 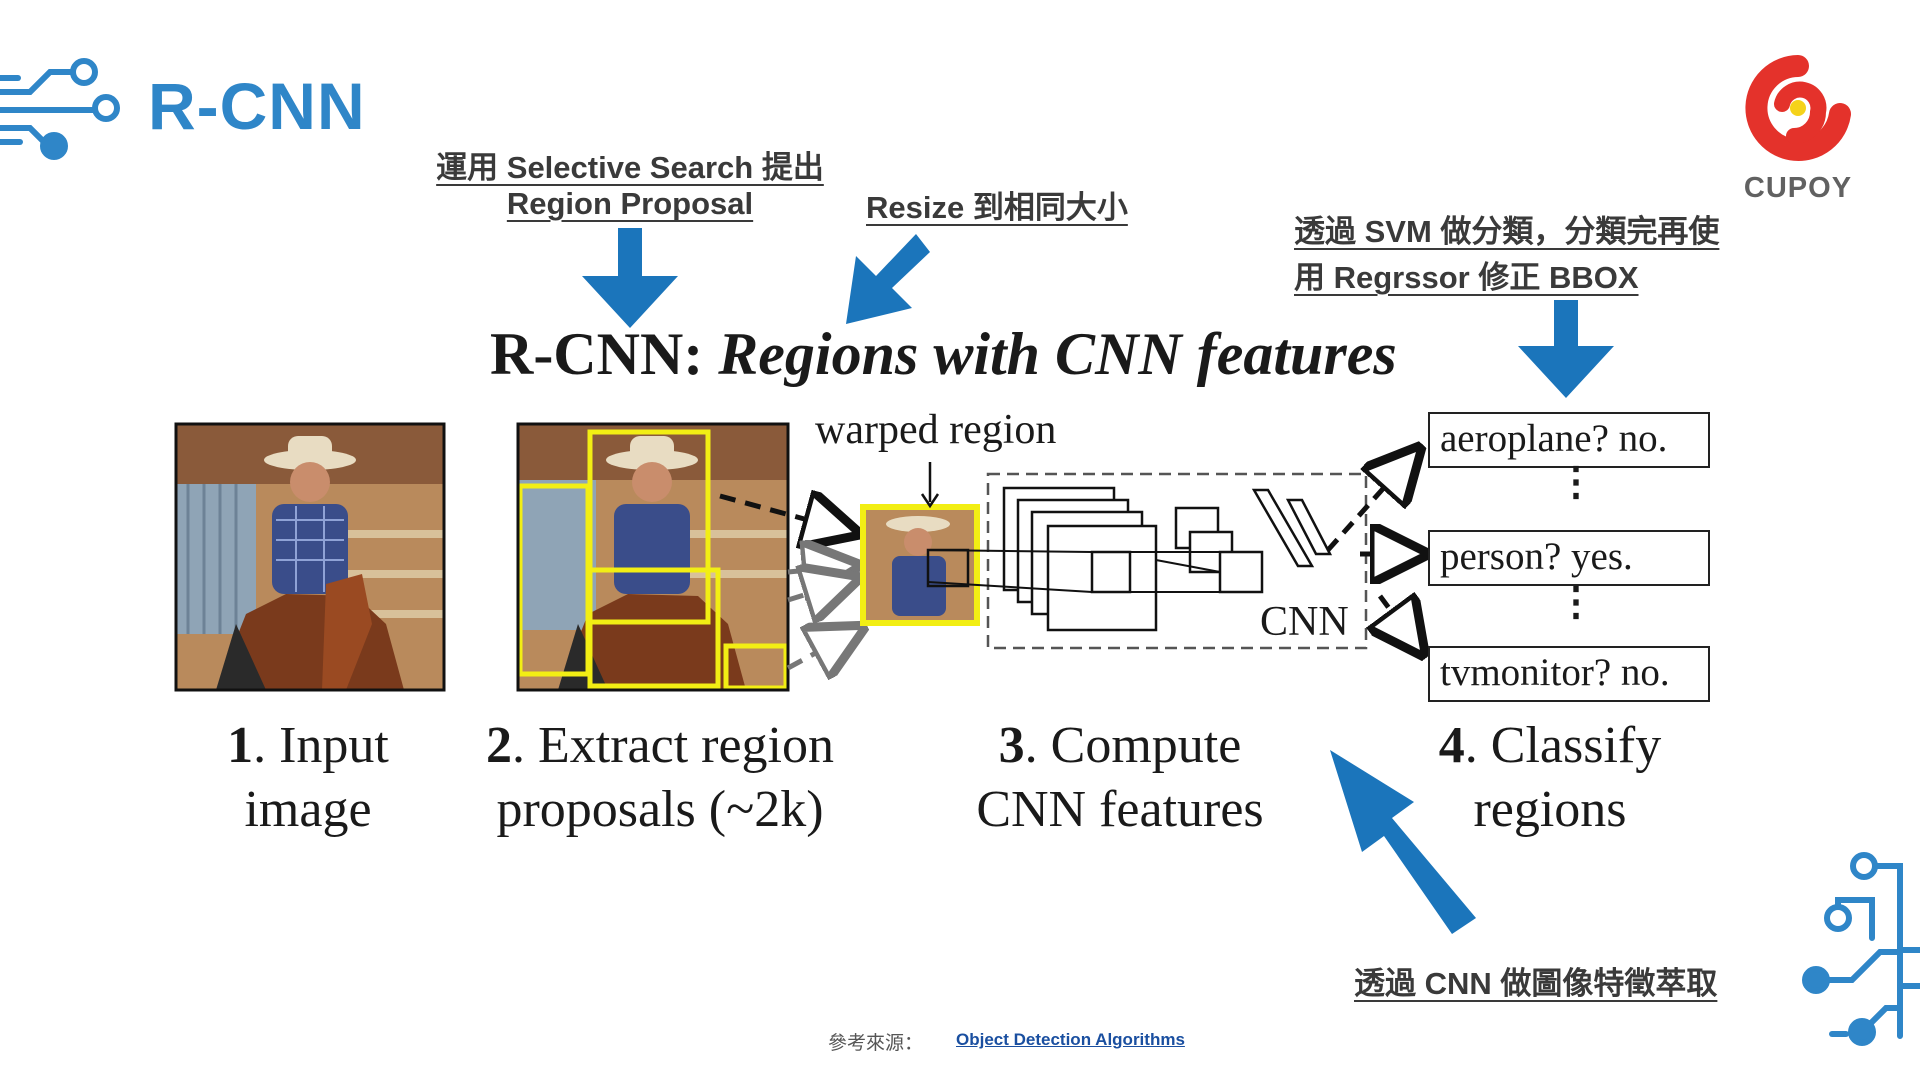 What do you see at coordinates (660, 809) in the screenshot?
I see `step-line2: proposals (~2k)` at bounding box center [660, 809].